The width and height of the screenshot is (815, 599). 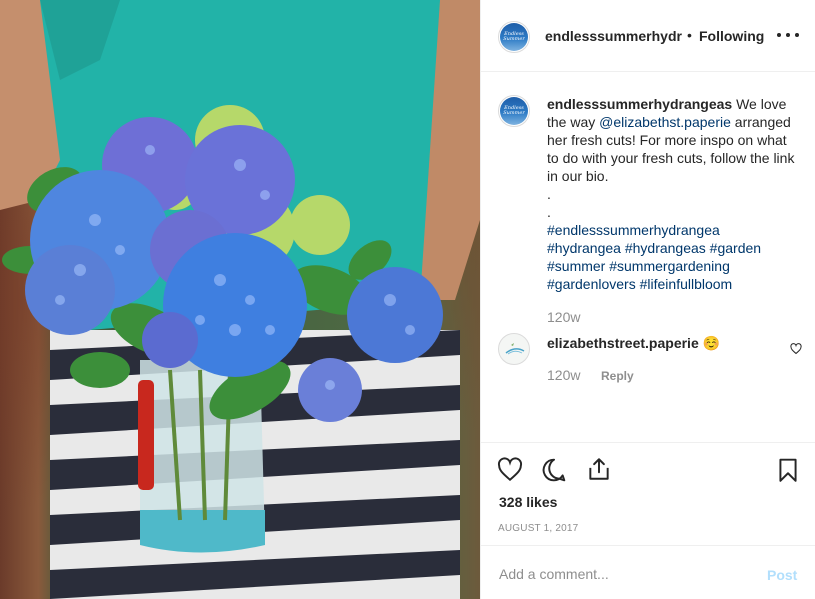 What do you see at coordinates (673, 248) in the screenshot?
I see `hashtags-line: #hydrangea #hydrangeas #garden` at bounding box center [673, 248].